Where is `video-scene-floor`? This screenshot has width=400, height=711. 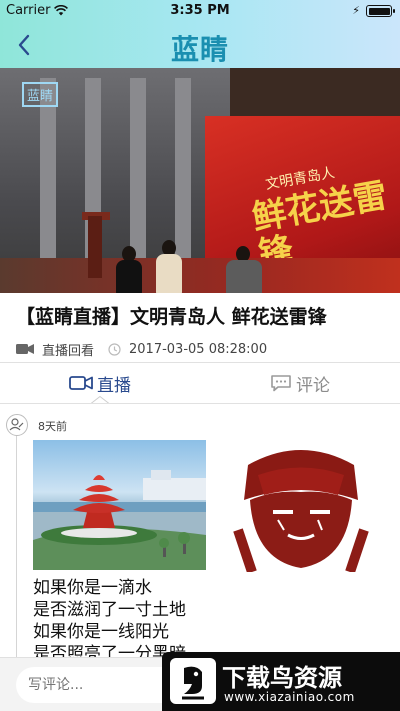 video-scene-floor is located at coordinates (200, 275).